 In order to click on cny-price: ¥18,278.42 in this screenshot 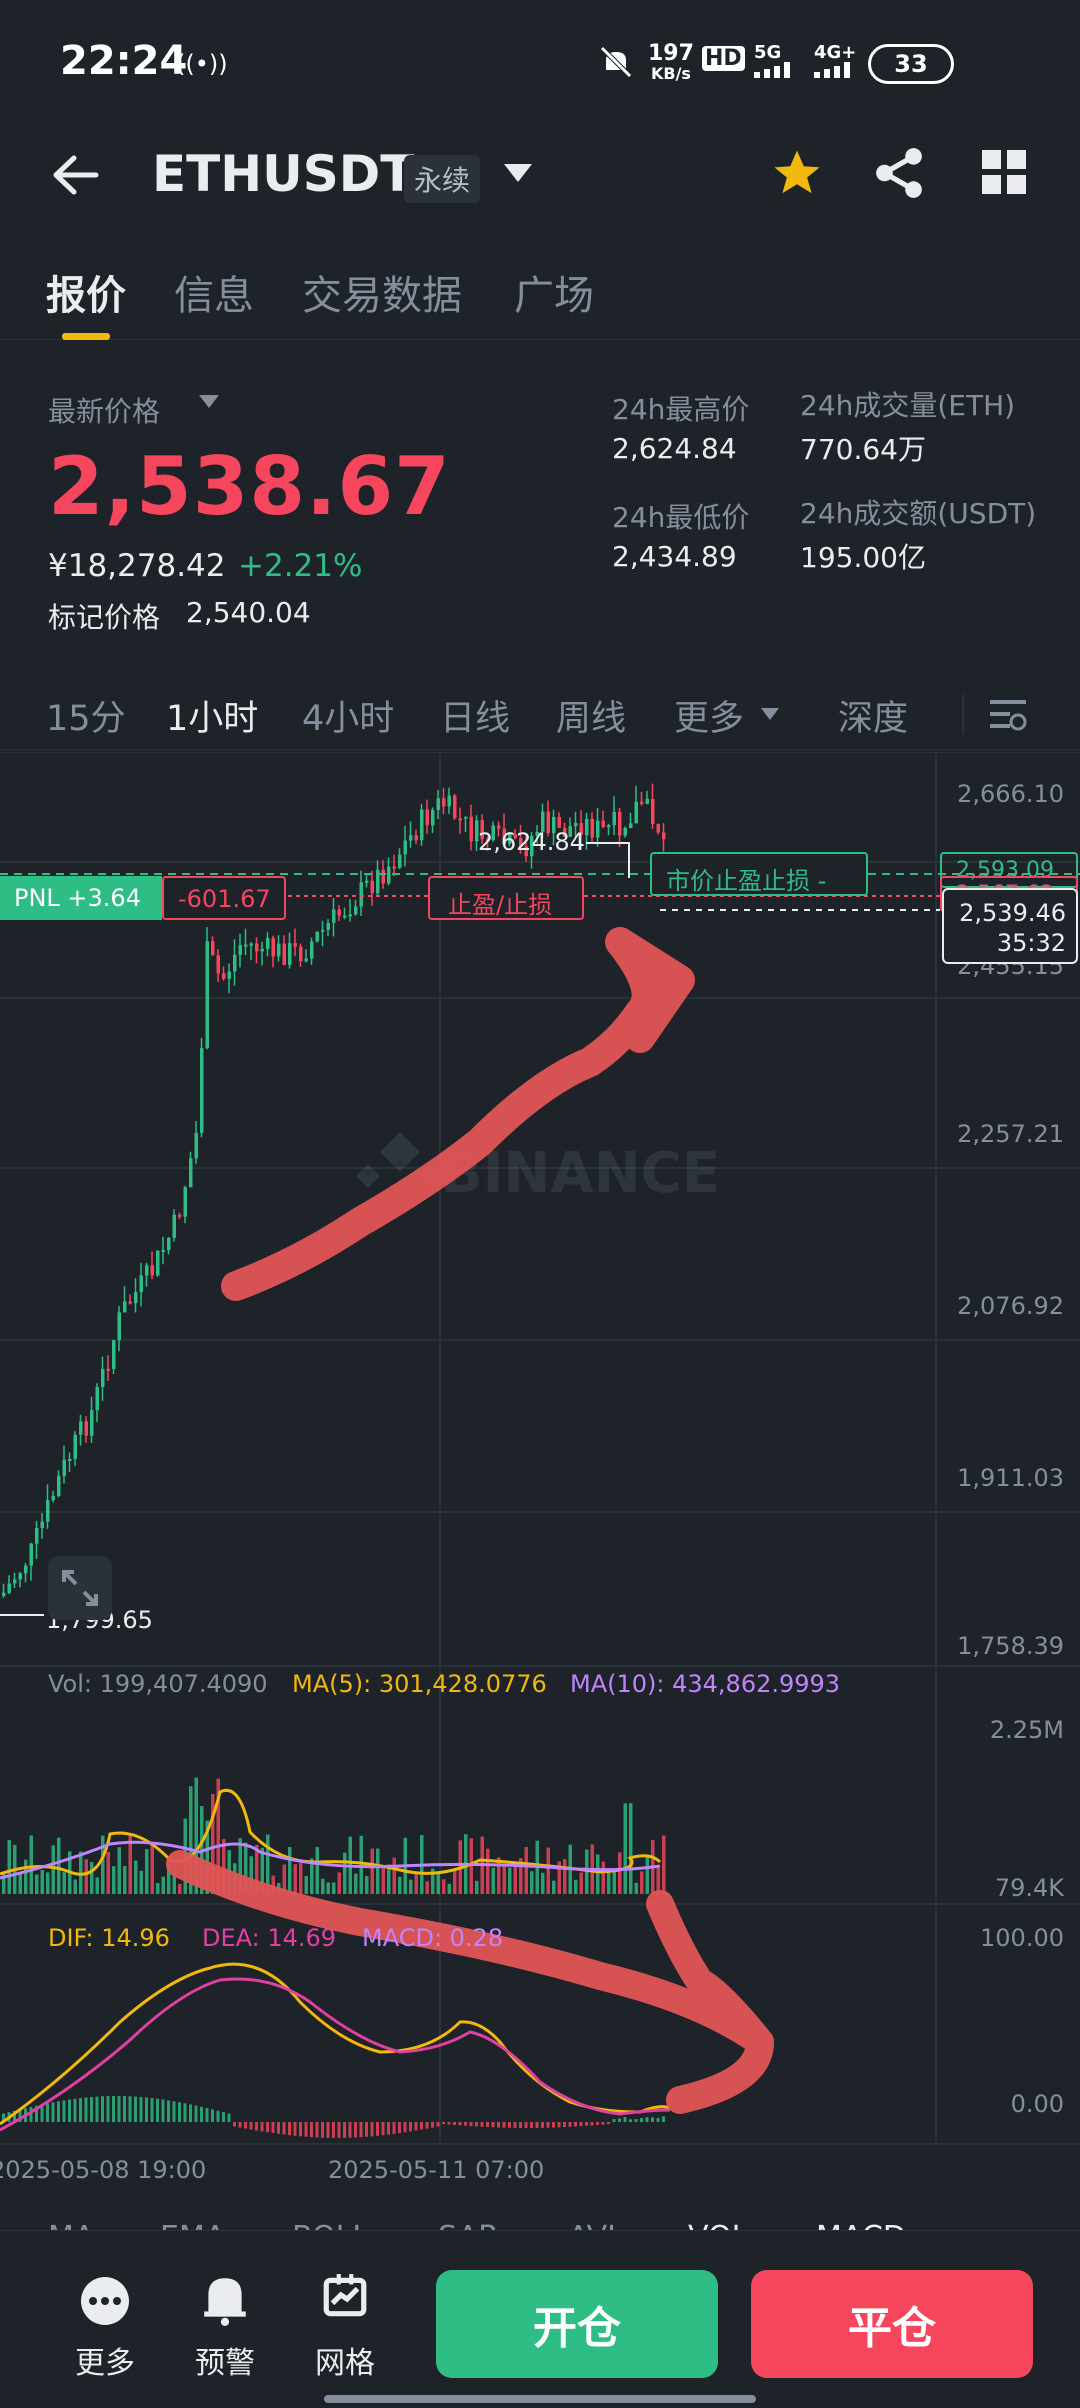, I will do `click(137, 566)`.